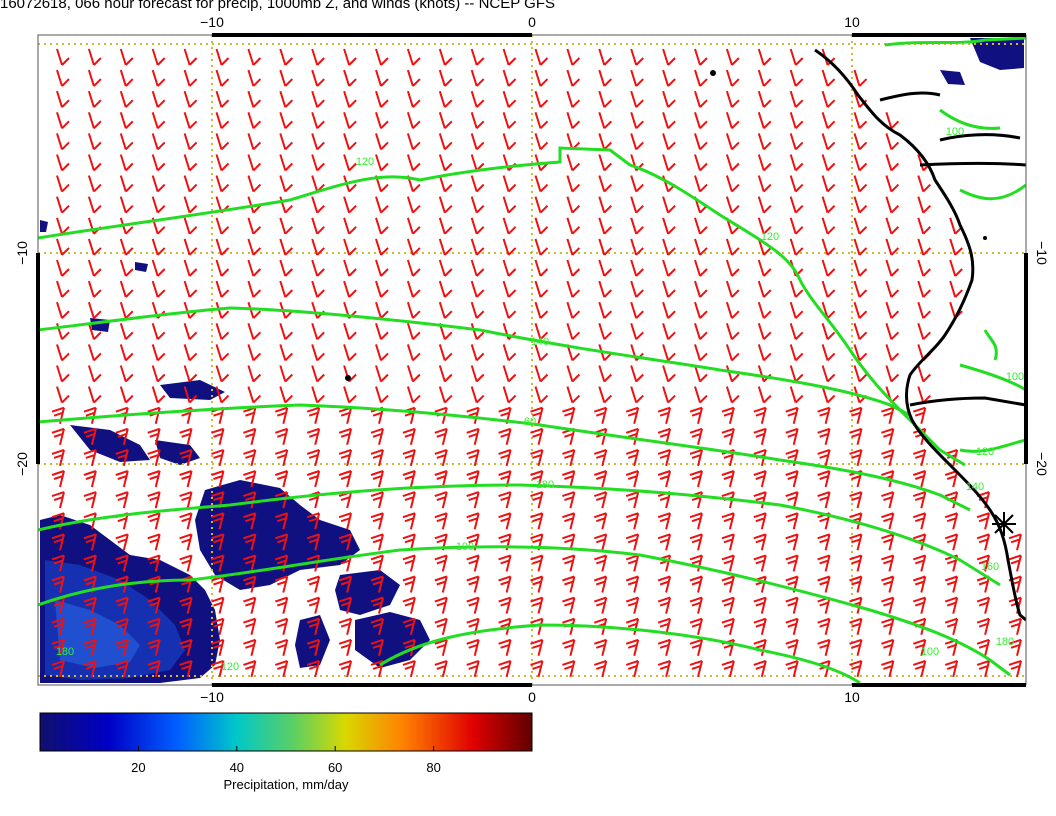 The image size is (1056, 816). I want to click on x-tick-label: −10, so click(212, 22).